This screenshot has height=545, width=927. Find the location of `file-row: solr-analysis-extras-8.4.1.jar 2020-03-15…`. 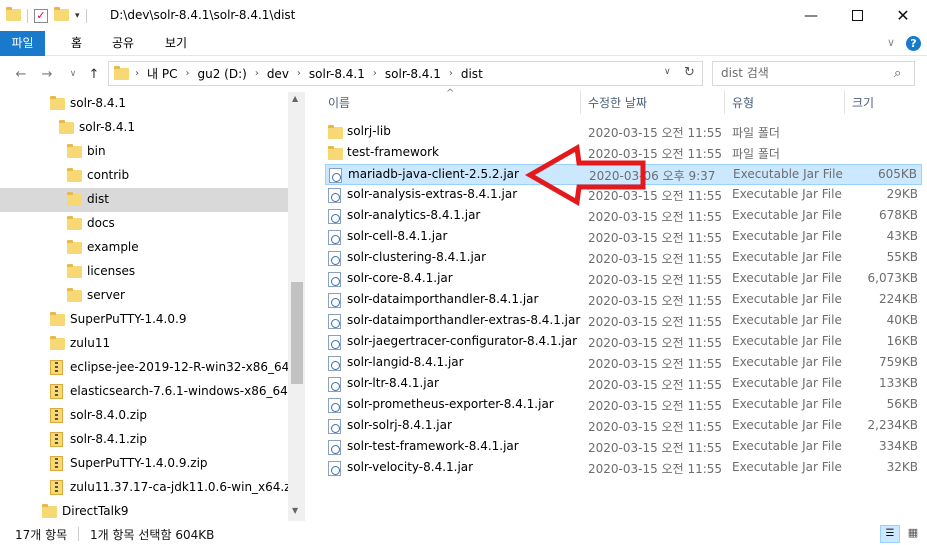

file-row: solr-analysis-extras-8.4.1.jar 2020-03-15… is located at coordinates (623, 195).